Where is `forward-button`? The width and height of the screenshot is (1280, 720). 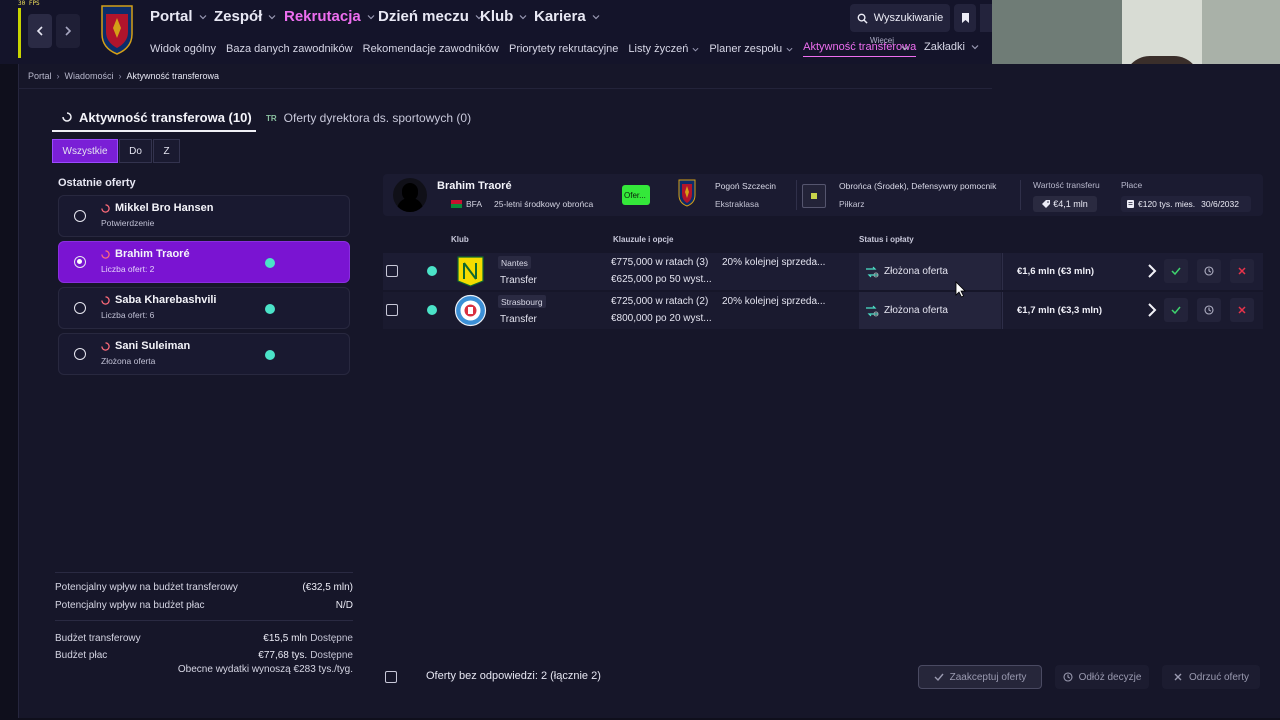
forward-button is located at coordinates (68, 31).